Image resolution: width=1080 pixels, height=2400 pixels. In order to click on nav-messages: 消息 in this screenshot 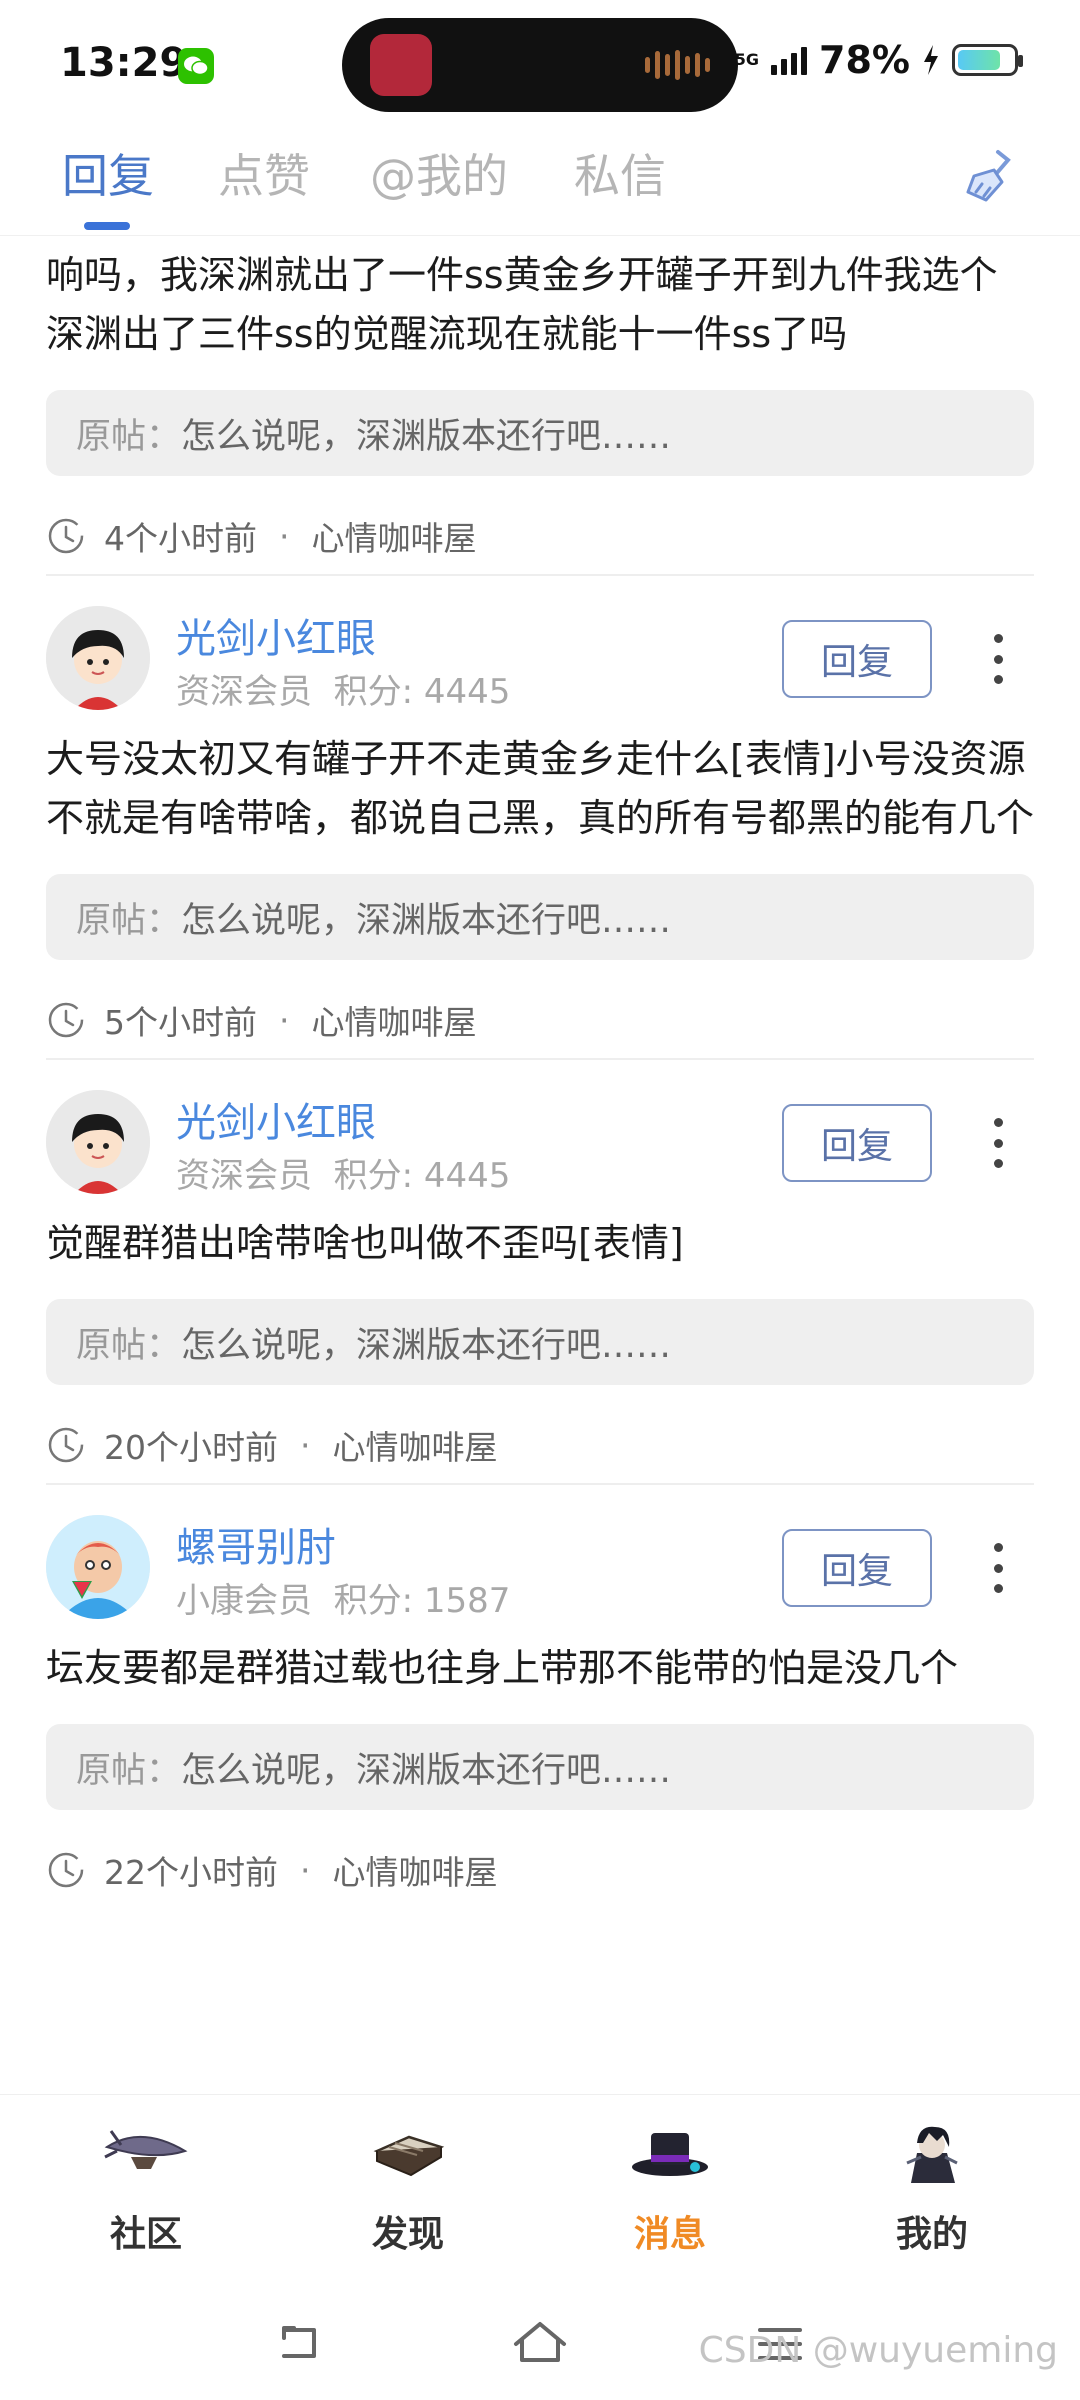, I will do `click(670, 2176)`.